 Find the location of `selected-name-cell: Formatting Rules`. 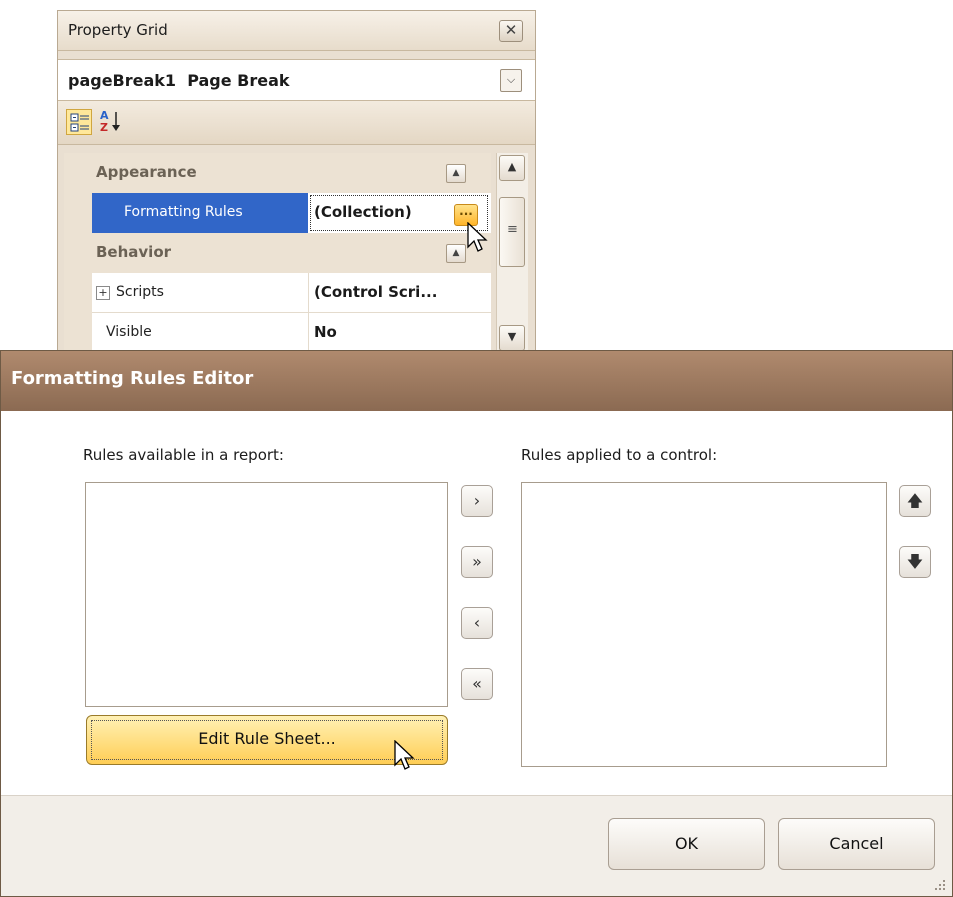

selected-name-cell: Formatting Rules is located at coordinates (200, 213).